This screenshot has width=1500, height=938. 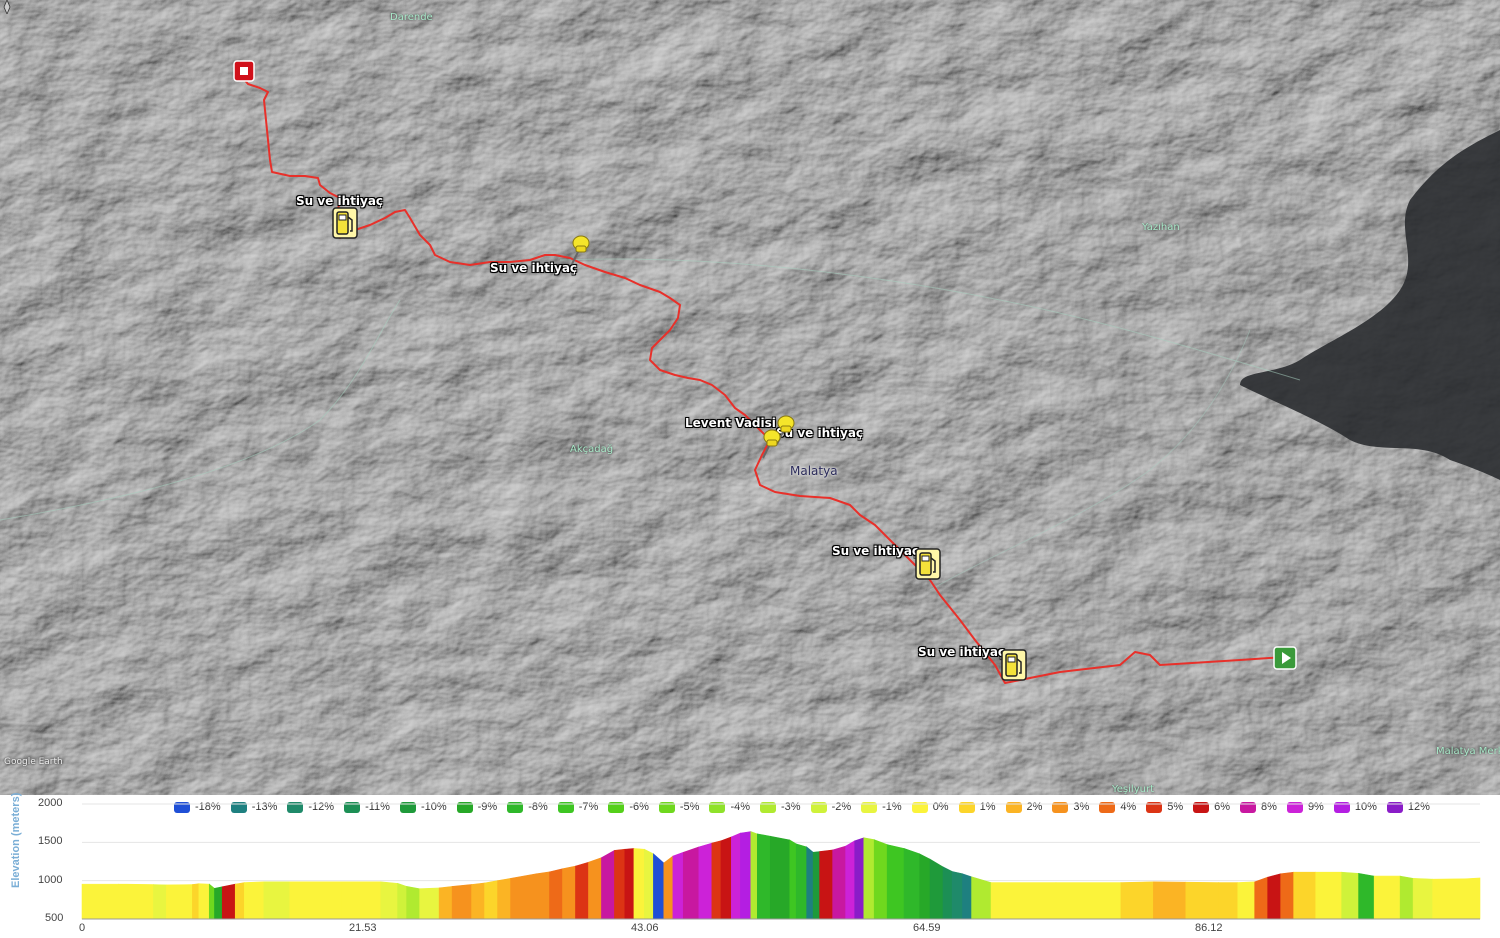 What do you see at coordinates (244, 71) in the screenshot?
I see `route-end-icon` at bounding box center [244, 71].